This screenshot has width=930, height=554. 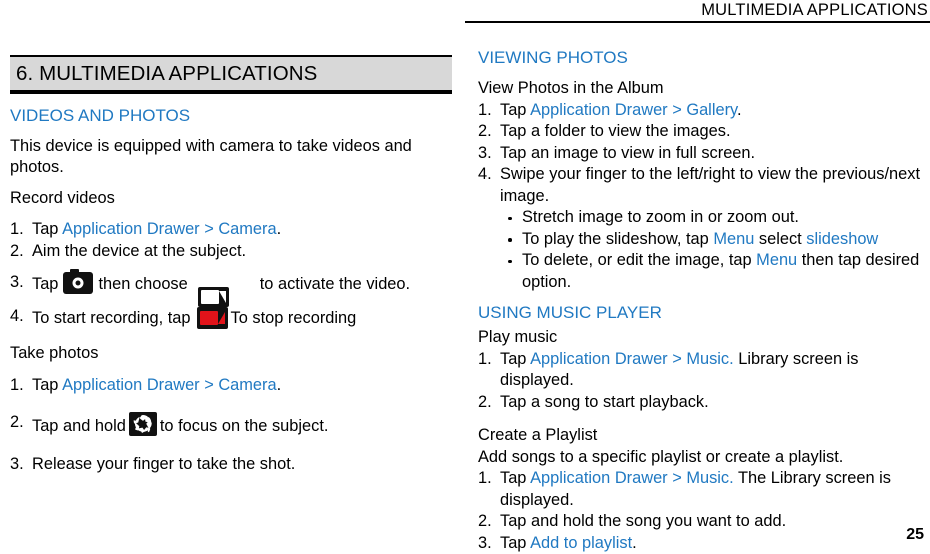 I want to click on viewing-step-3: 3. Tap an image to view in full screen., so click(x=699, y=154).